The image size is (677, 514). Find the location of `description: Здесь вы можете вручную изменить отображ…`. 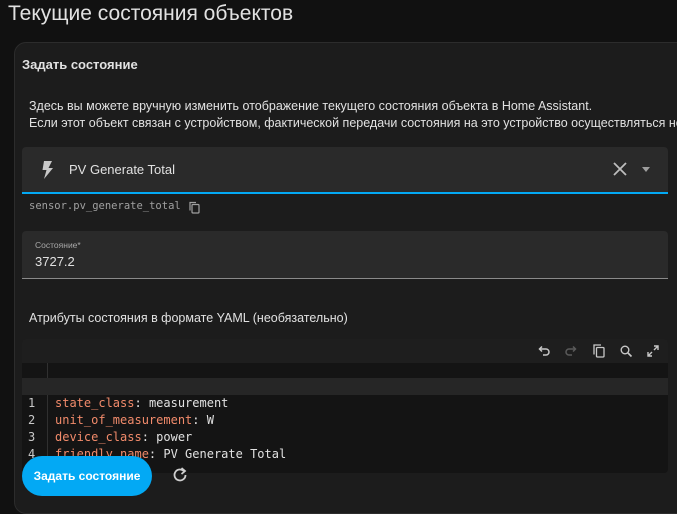

description: Здесь вы можете вручную изменить отображ… is located at coordinates (353, 115).